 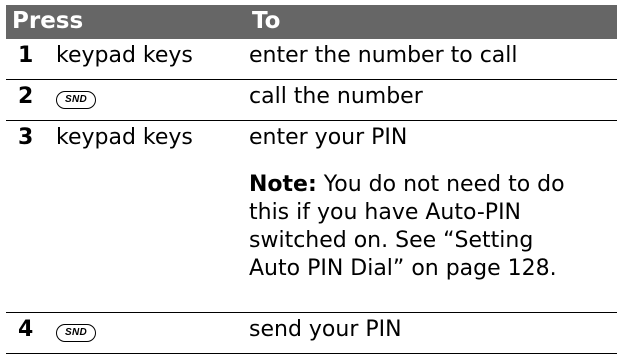 I want to click on table-row: 2 SND call the number, so click(x=311, y=100).